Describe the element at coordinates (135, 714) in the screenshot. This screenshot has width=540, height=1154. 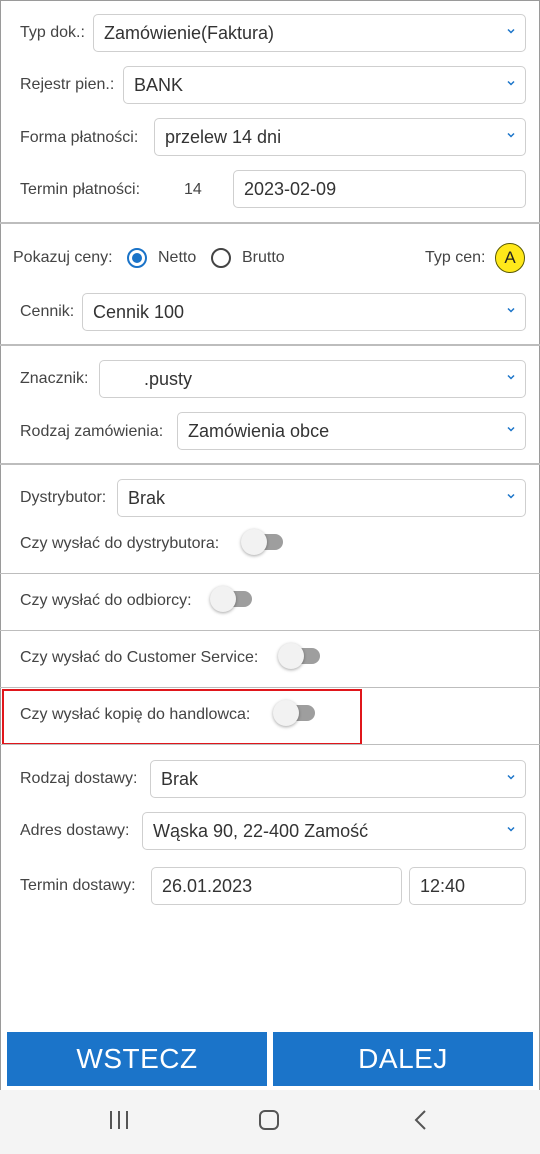
I see `send-copy-label: Czy wysłać kopię do handlowca:` at that location.